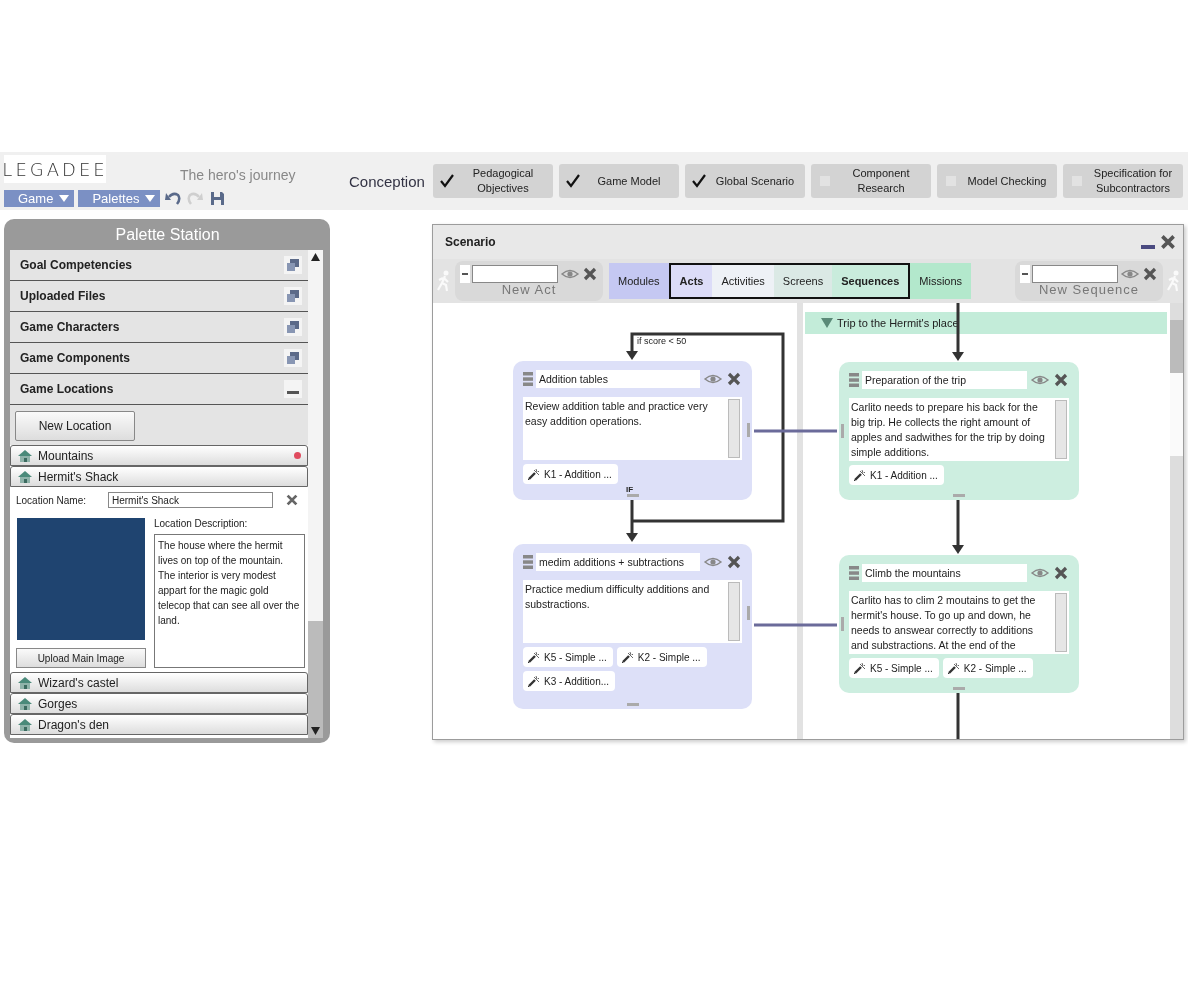 The height and width of the screenshot is (988, 1188). What do you see at coordinates (743, 281) in the screenshot?
I see `level-tab: Activities` at bounding box center [743, 281].